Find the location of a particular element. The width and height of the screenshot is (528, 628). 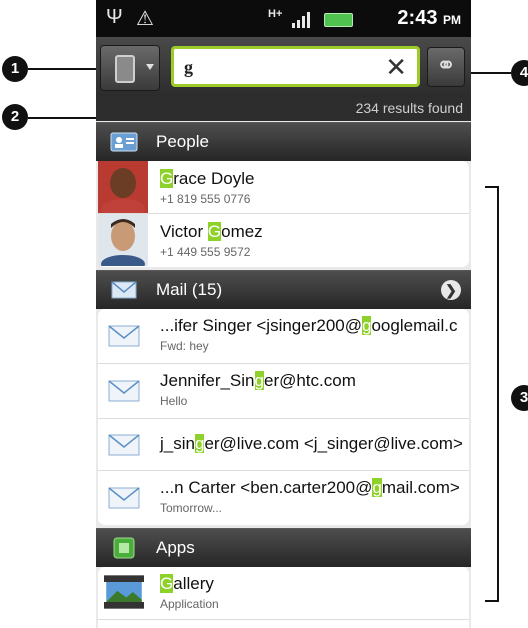

list-item-subtitle: Application is located at coordinates (189, 604).